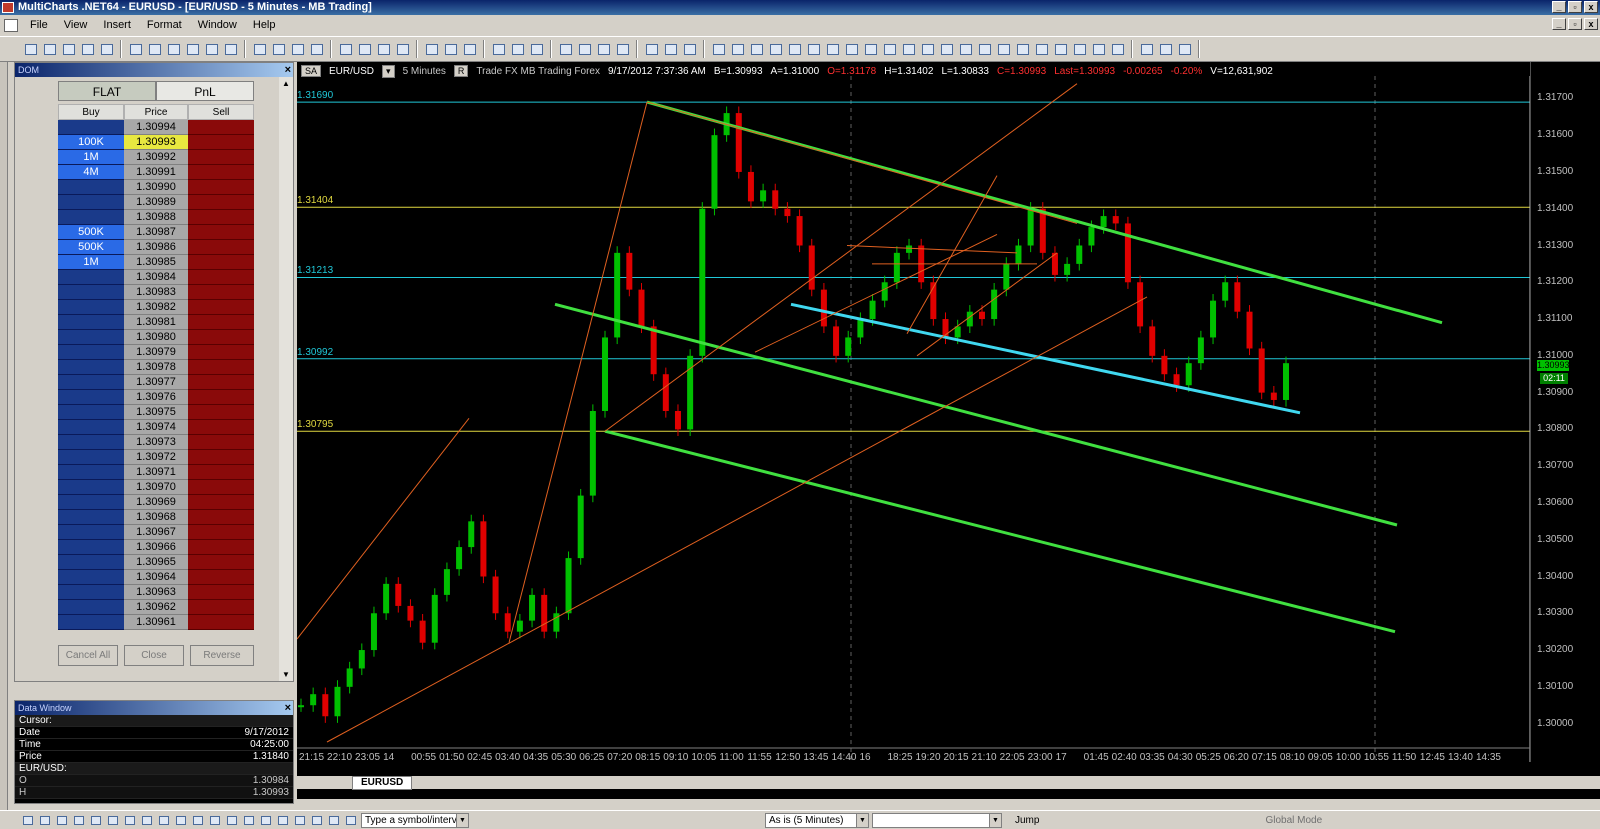  What do you see at coordinates (211, 49) in the screenshot?
I see `format-tool-icon` at bounding box center [211, 49].